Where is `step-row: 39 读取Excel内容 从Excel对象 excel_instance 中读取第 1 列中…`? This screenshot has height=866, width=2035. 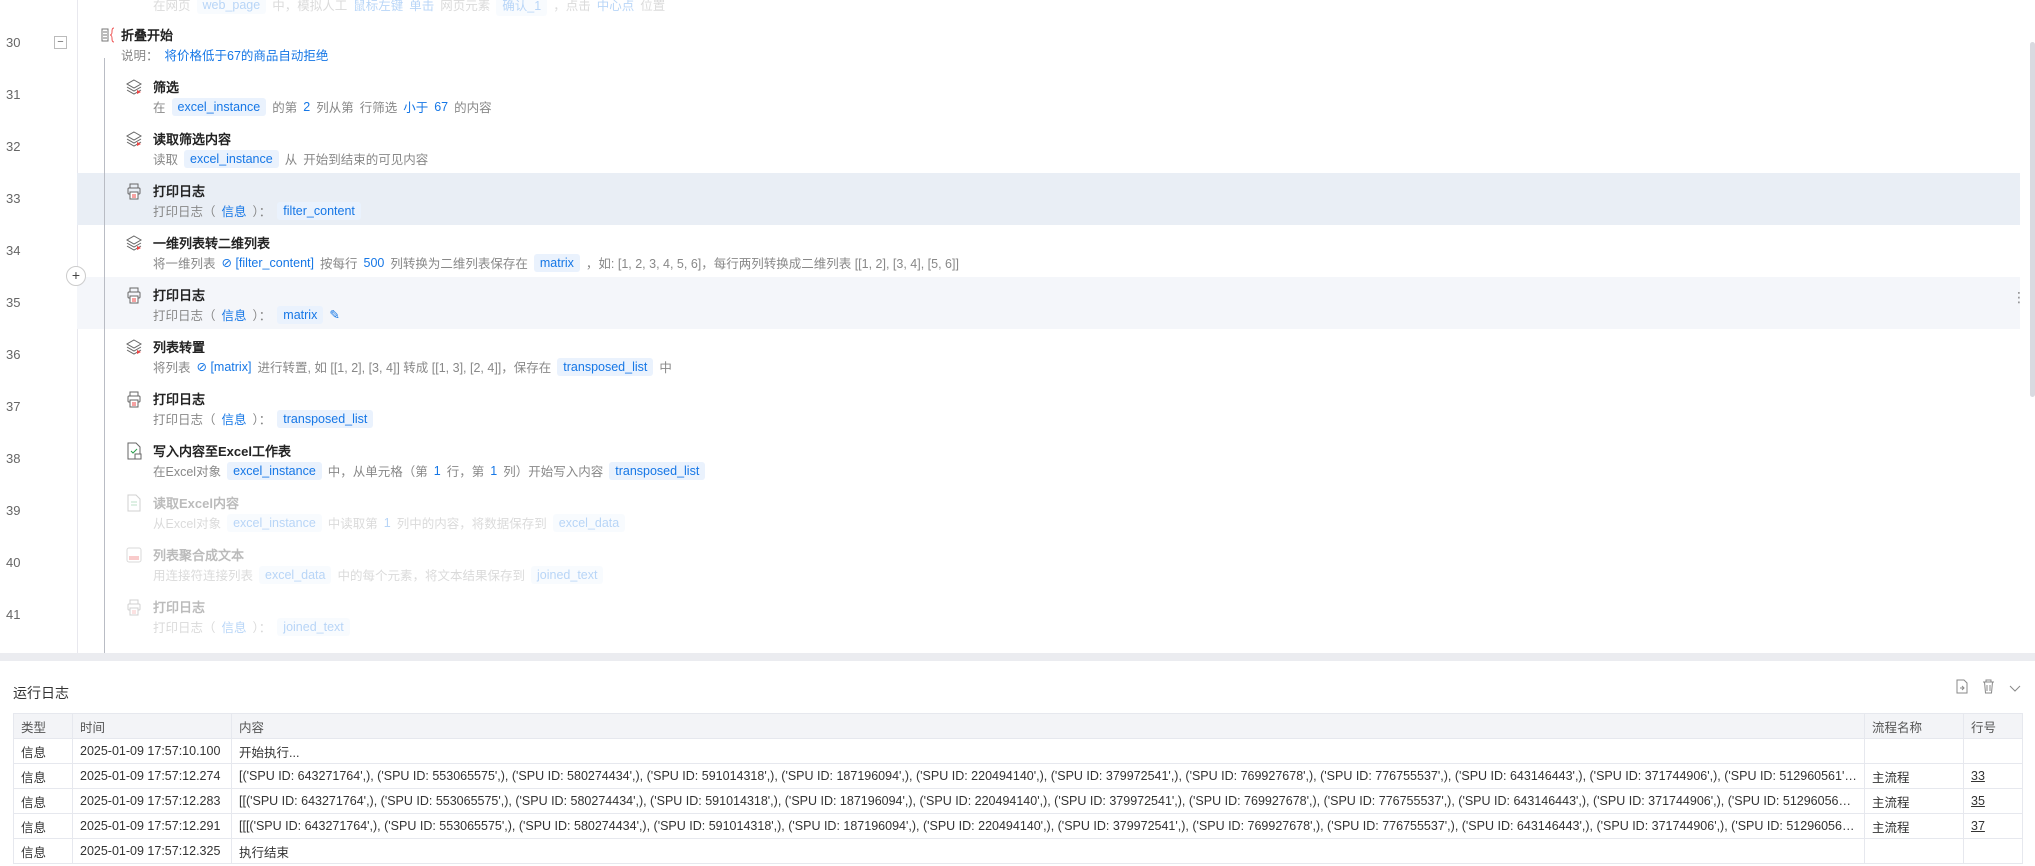
step-row: 39 读取Excel内容 从Excel对象 excel_instance 中读取第 1 列中… is located at coordinates (1010, 511).